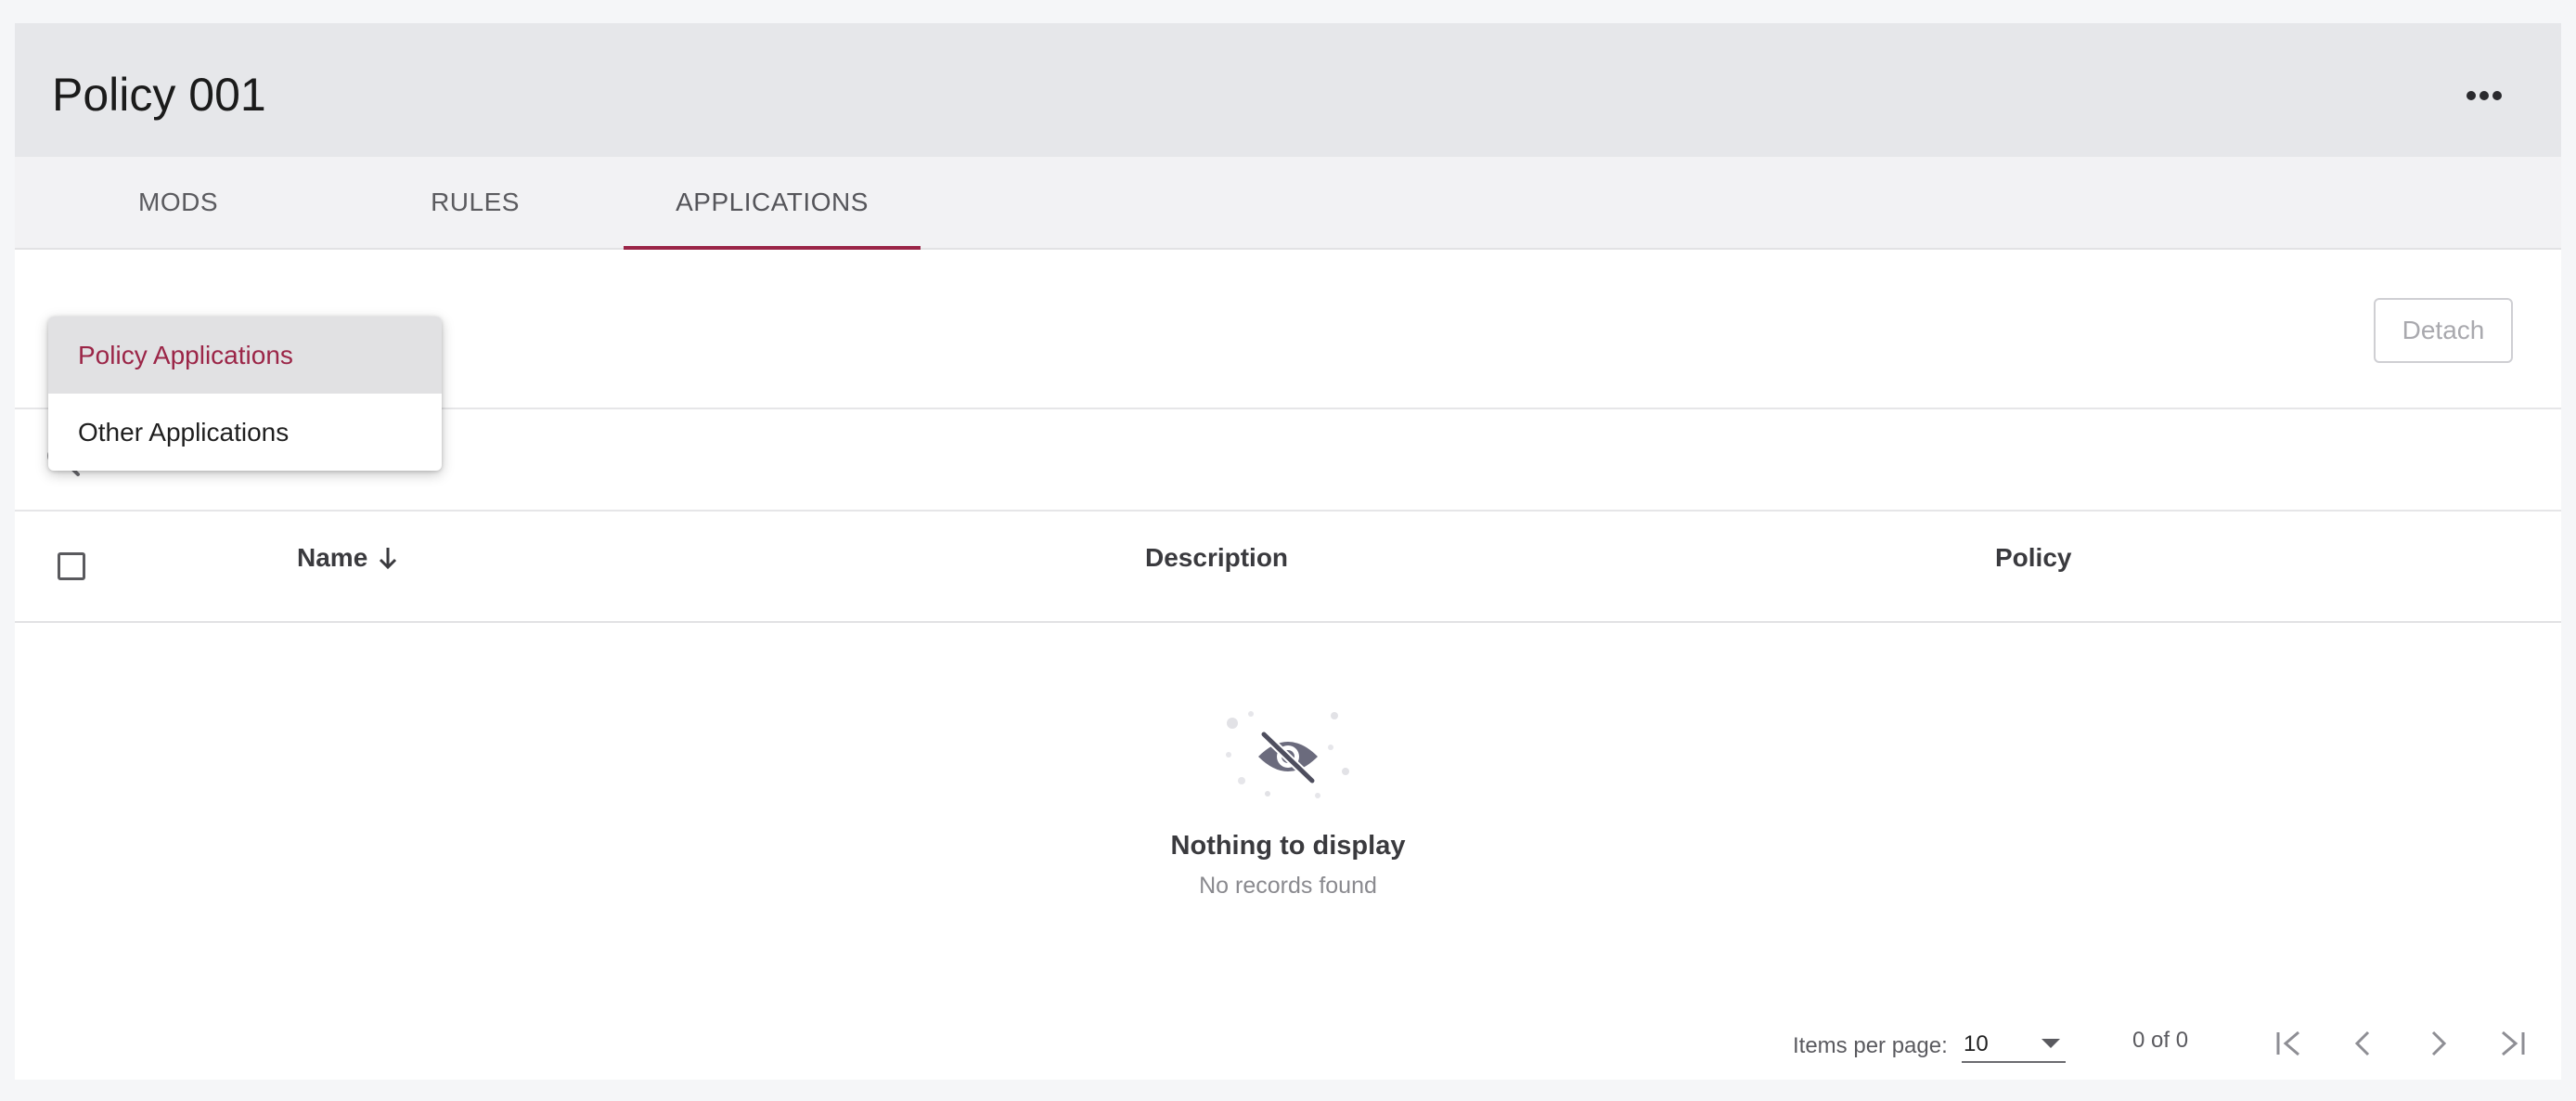 This screenshot has height=1101, width=2576. I want to click on next-page-button, so click(2438, 1043).